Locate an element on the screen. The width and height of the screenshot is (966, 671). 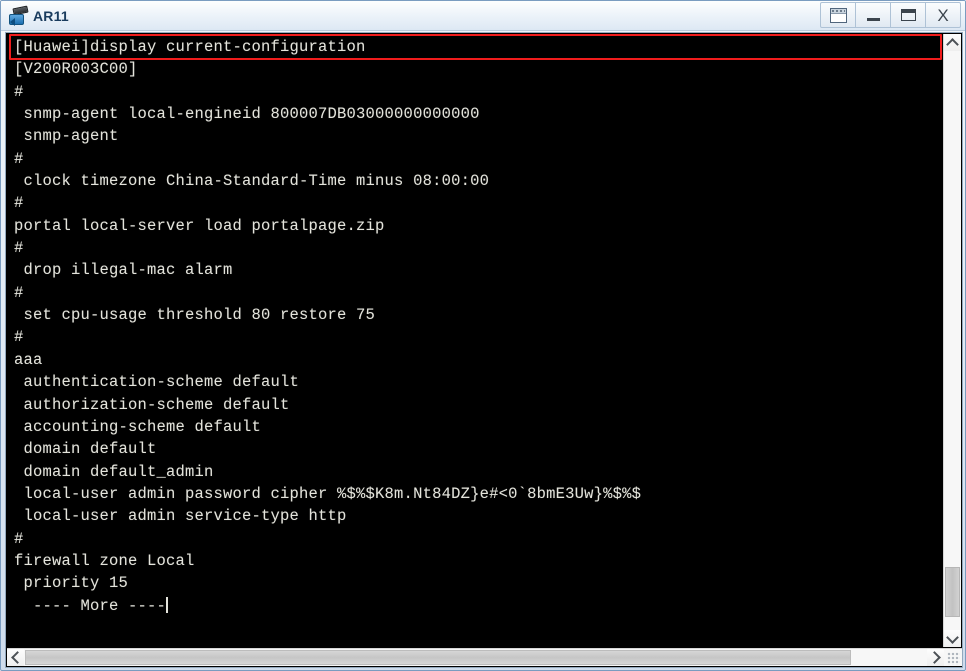
chevron-up-icon is located at coordinates (952, 44).